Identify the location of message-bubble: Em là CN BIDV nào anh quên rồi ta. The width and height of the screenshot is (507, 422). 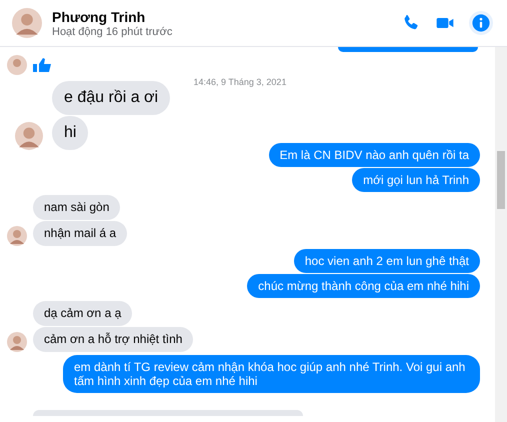
(374, 155).